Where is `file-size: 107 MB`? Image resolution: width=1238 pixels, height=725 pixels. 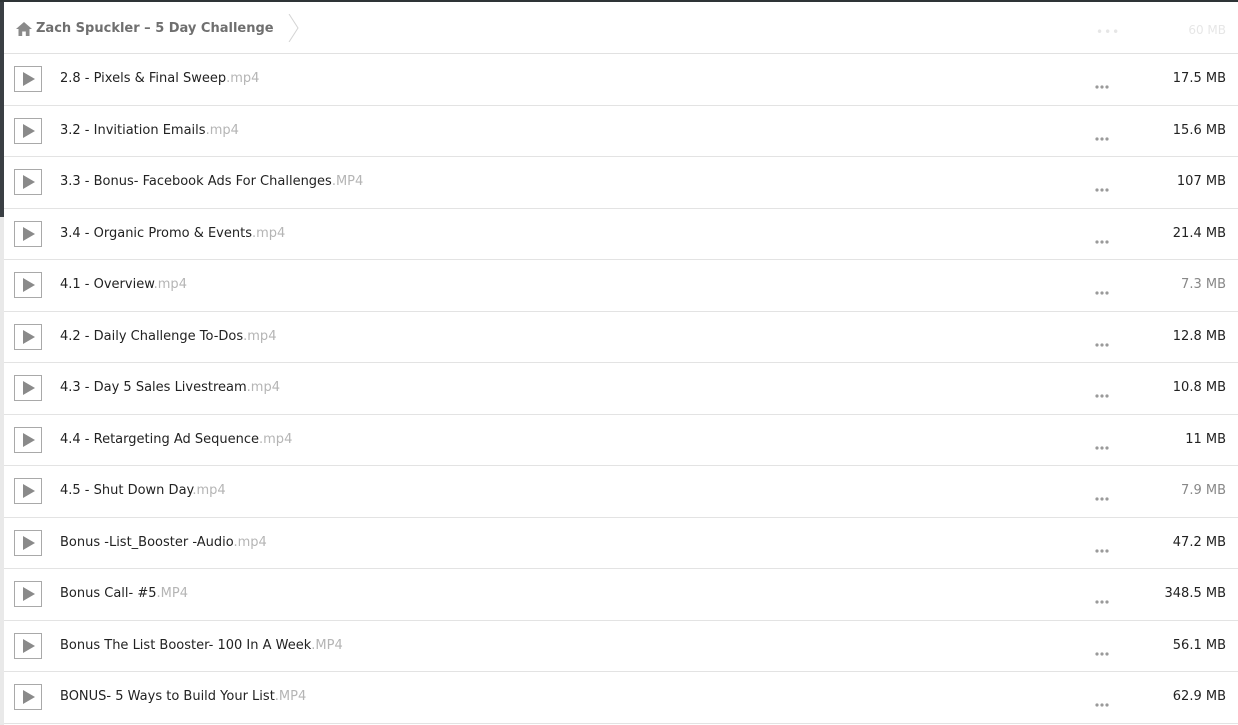
file-size: 107 MB is located at coordinates (1201, 181).